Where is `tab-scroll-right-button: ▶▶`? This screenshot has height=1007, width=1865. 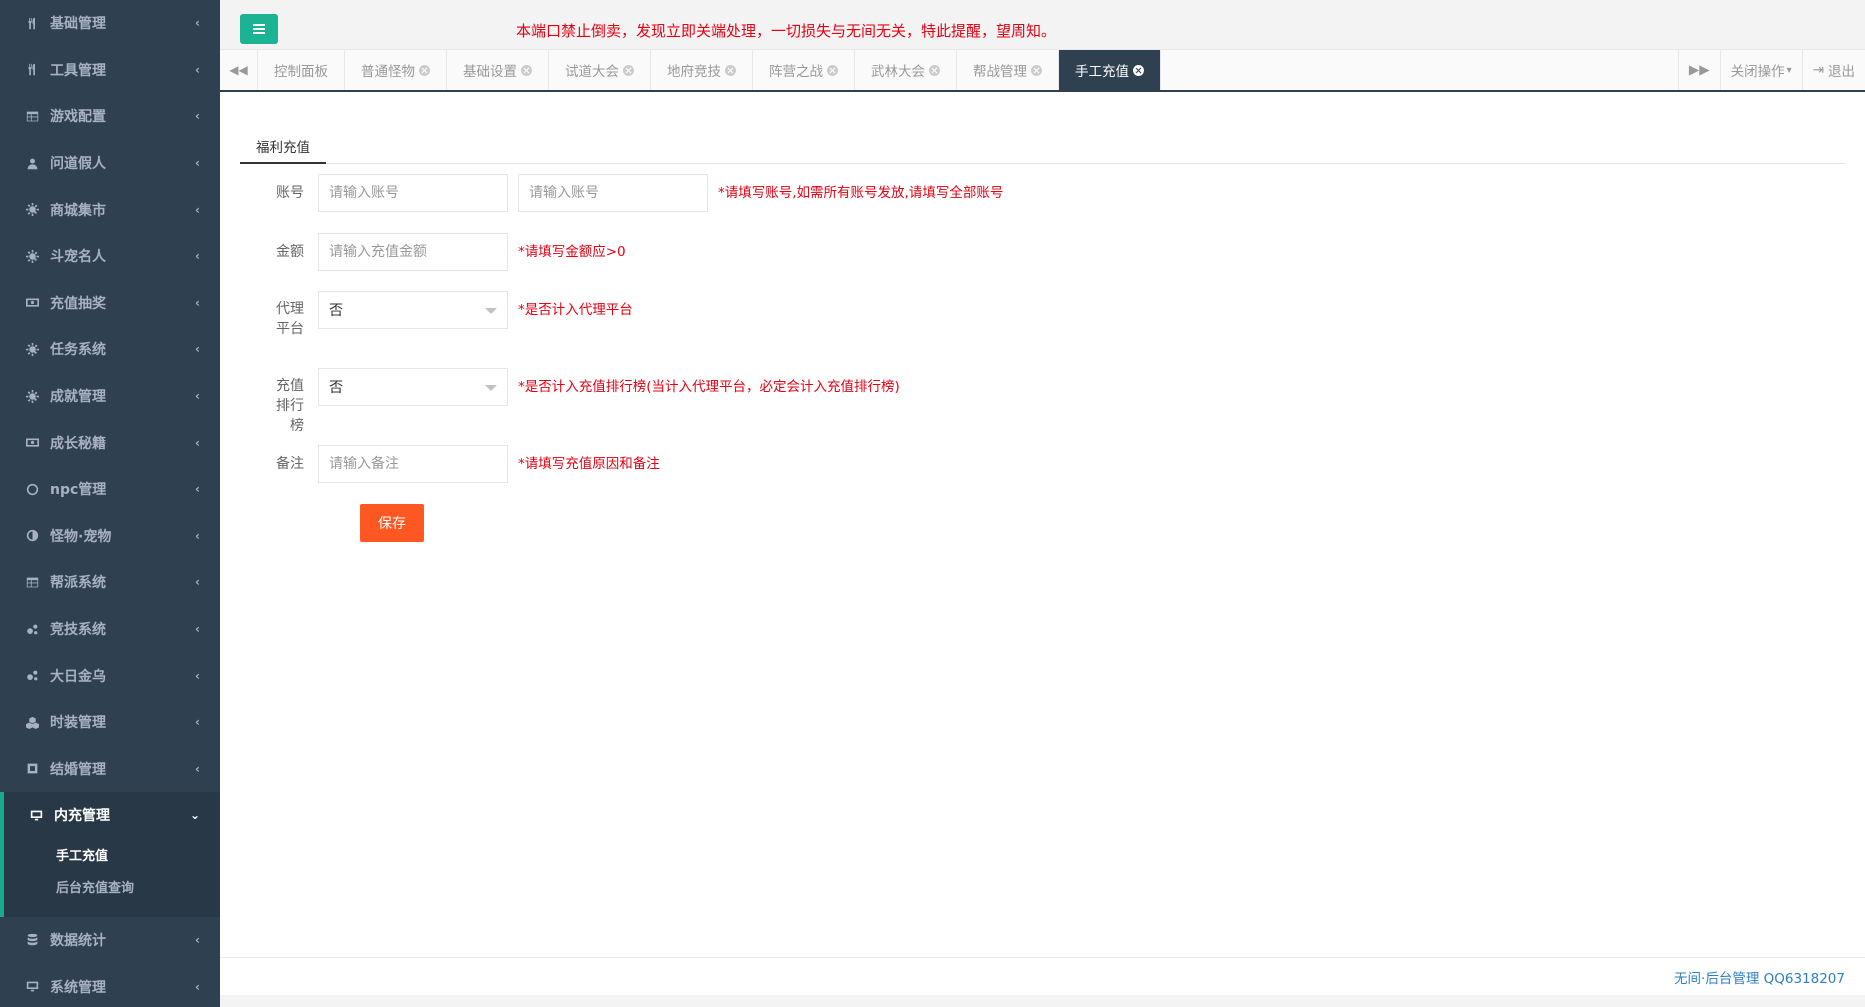 tab-scroll-right-button: ▶▶ is located at coordinates (1698, 70).